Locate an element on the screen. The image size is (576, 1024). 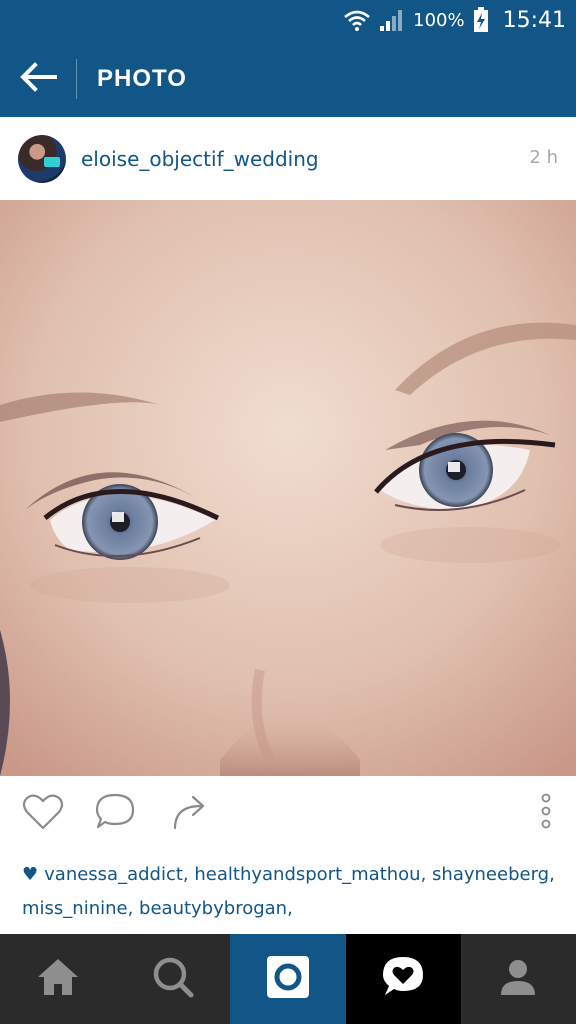
post-header: eloise_objectif_wedding 2 h is located at coordinates (288, 158).